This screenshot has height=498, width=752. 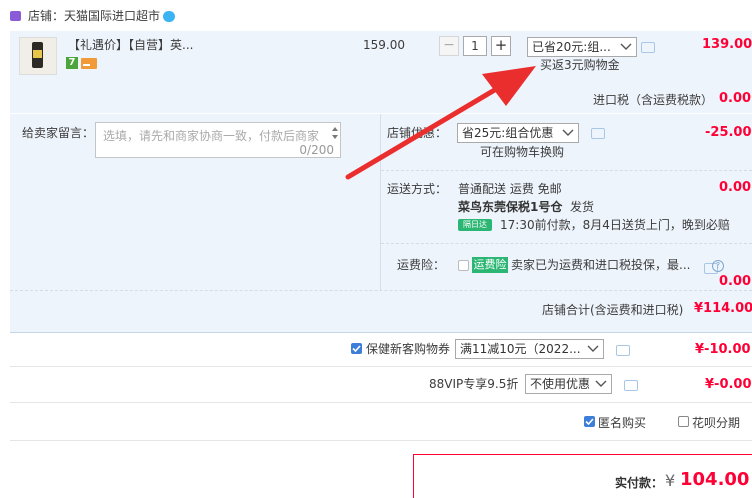 I want to click on chat-icon, so click(x=169, y=16).